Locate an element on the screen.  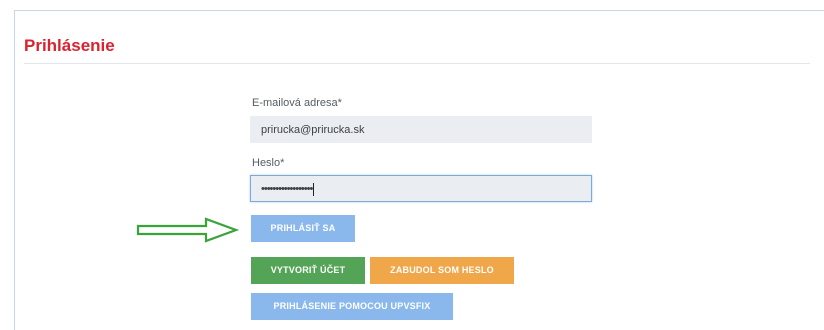
upvs-login-button: PRIHLÁSENIE POMOCOU UPVSFIX is located at coordinates (352, 306).